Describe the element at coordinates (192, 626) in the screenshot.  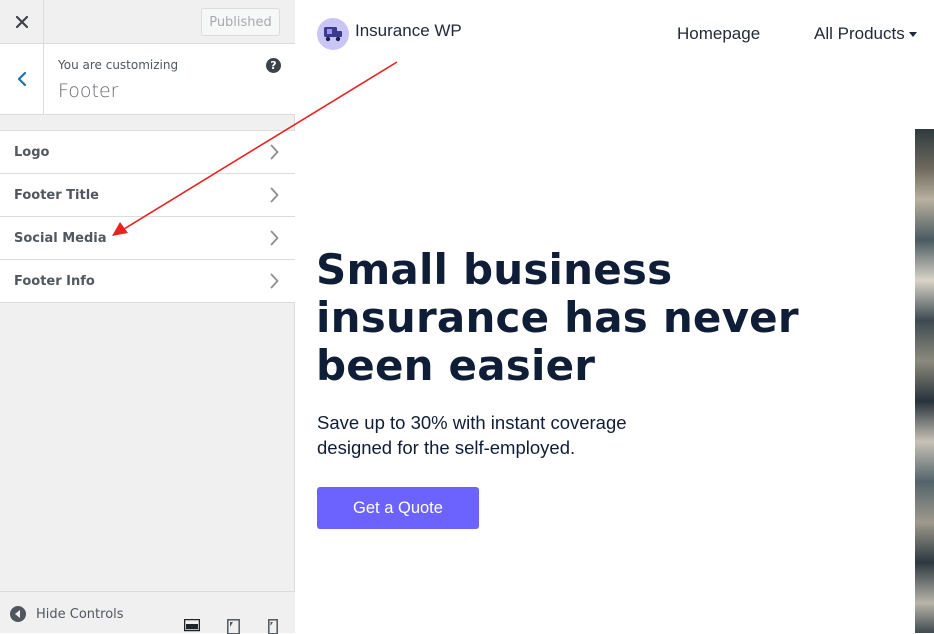
I see `desktop-icon` at that location.